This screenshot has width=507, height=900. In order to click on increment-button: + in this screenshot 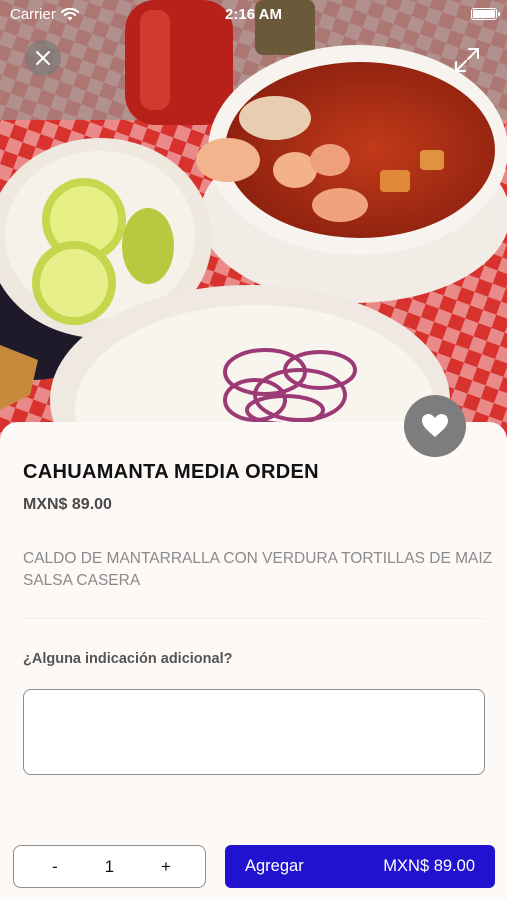, I will do `click(166, 867)`.